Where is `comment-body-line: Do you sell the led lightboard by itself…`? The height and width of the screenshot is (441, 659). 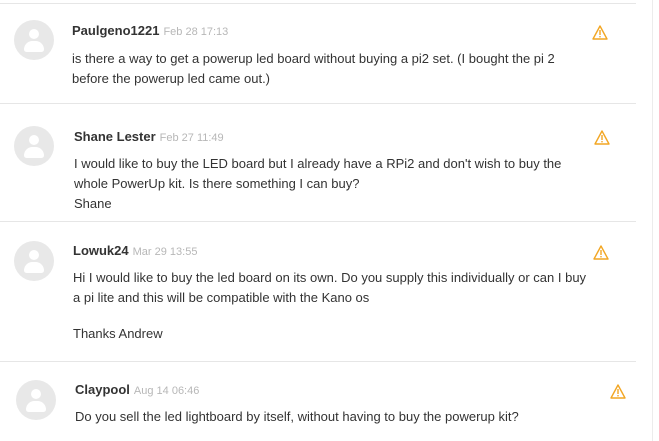
comment-body-line: Do you sell the led lightboard by itself… is located at coordinates (297, 416).